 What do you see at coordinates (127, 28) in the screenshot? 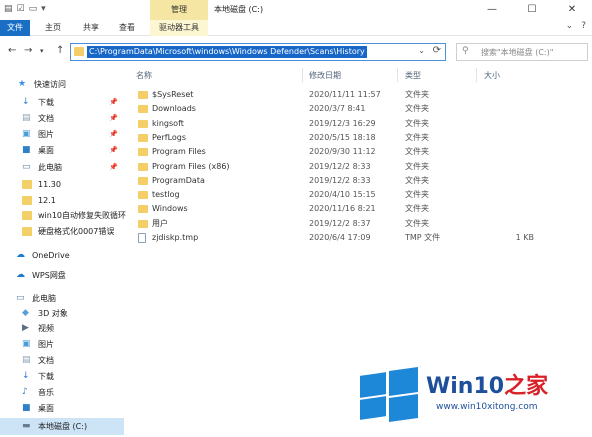
I see `tab-view: 查看` at bounding box center [127, 28].